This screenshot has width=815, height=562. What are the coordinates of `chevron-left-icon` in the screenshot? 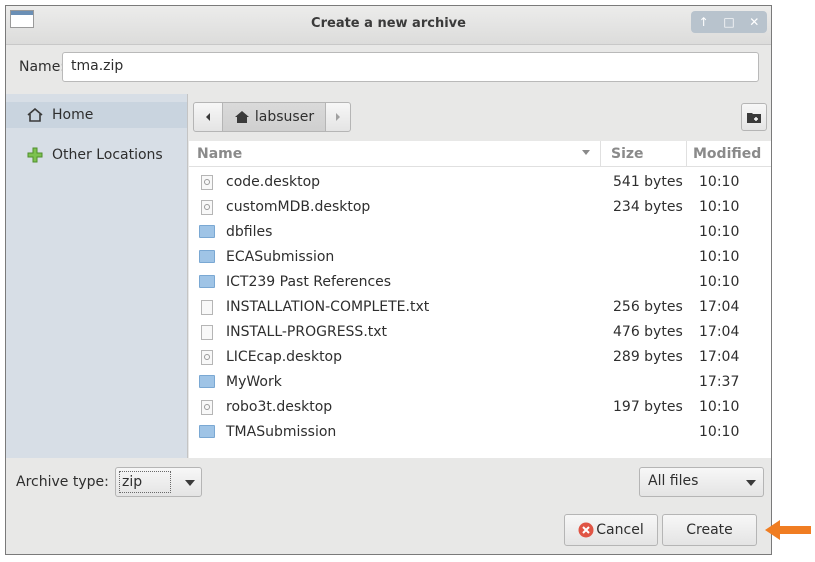 It's located at (208, 117).